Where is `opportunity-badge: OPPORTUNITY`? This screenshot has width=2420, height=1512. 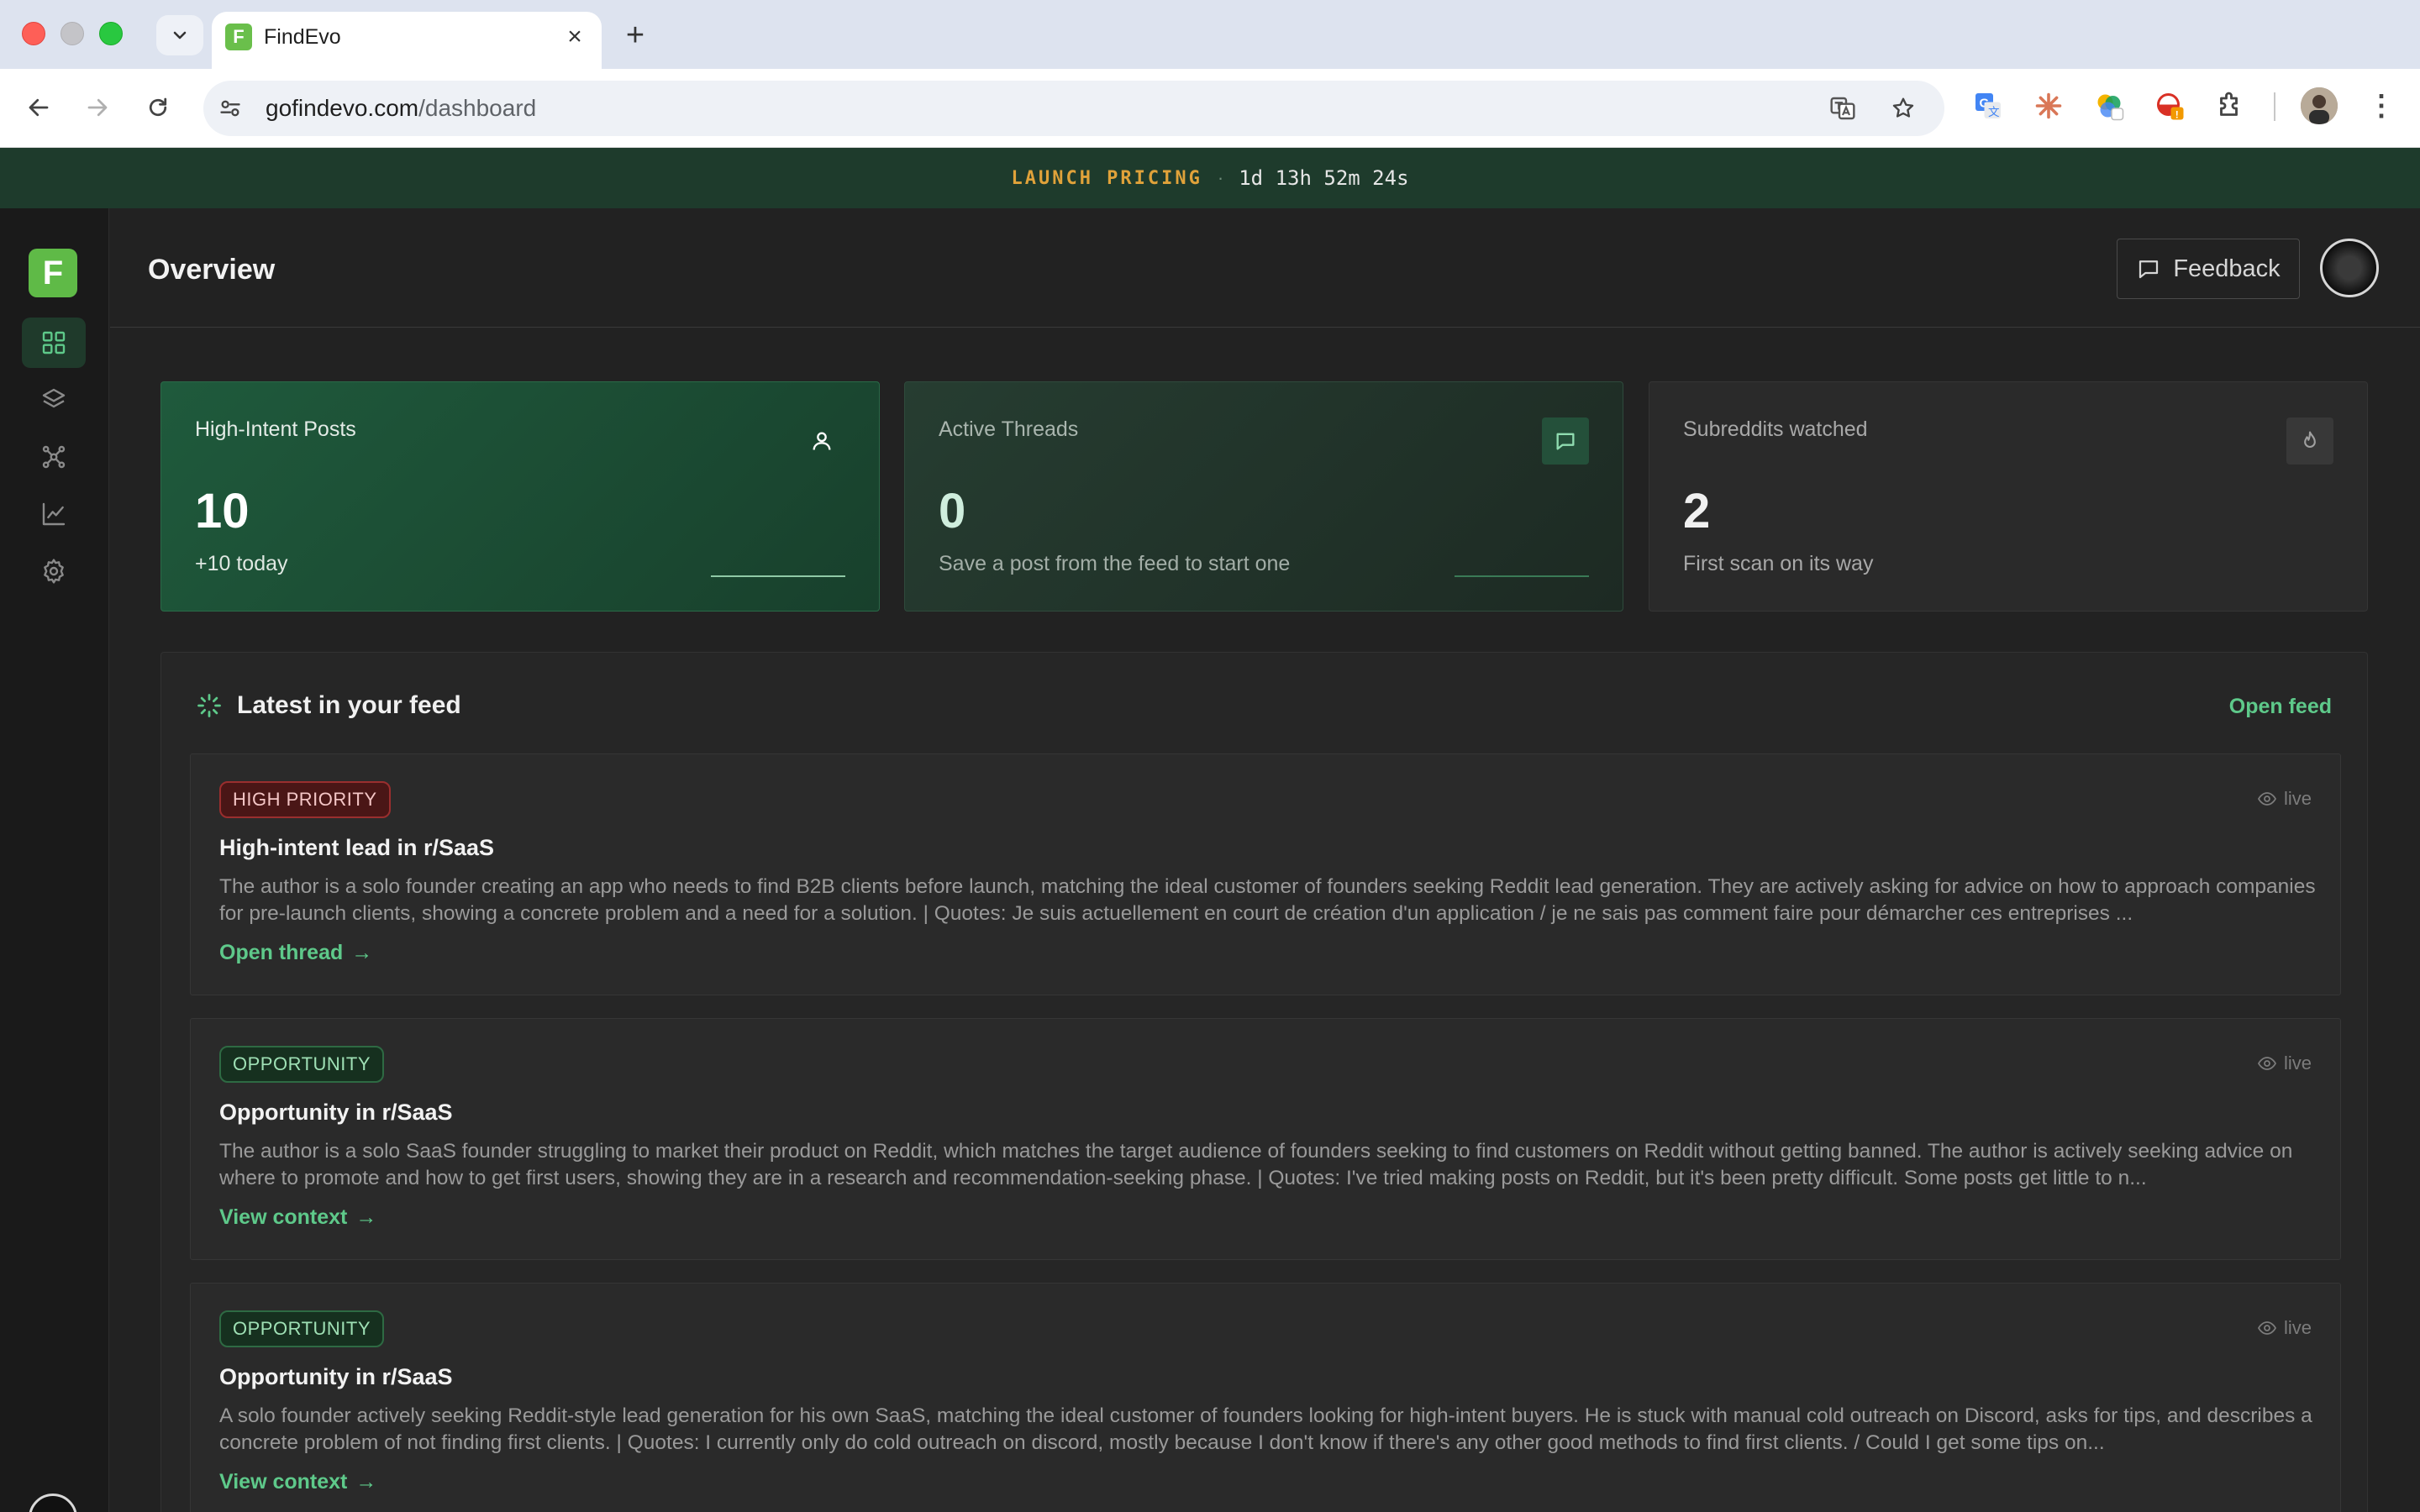 opportunity-badge: OPPORTUNITY is located at coordinates (302, 1064).